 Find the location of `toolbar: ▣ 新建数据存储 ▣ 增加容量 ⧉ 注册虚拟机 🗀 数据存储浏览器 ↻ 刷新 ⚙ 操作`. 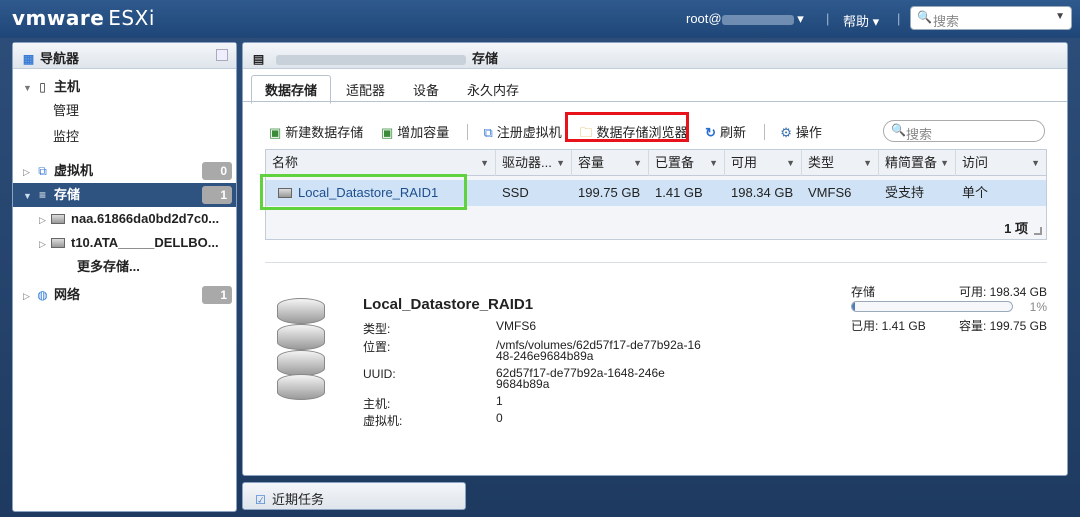

toolbar: ▣ 新建数据存储 ▣ 增加容量 ⧉ 注册虚拟机 🗀 数据存储浏览器 ↻ 刷新 ⚙ 操作 is located at coordinates (552, 133).